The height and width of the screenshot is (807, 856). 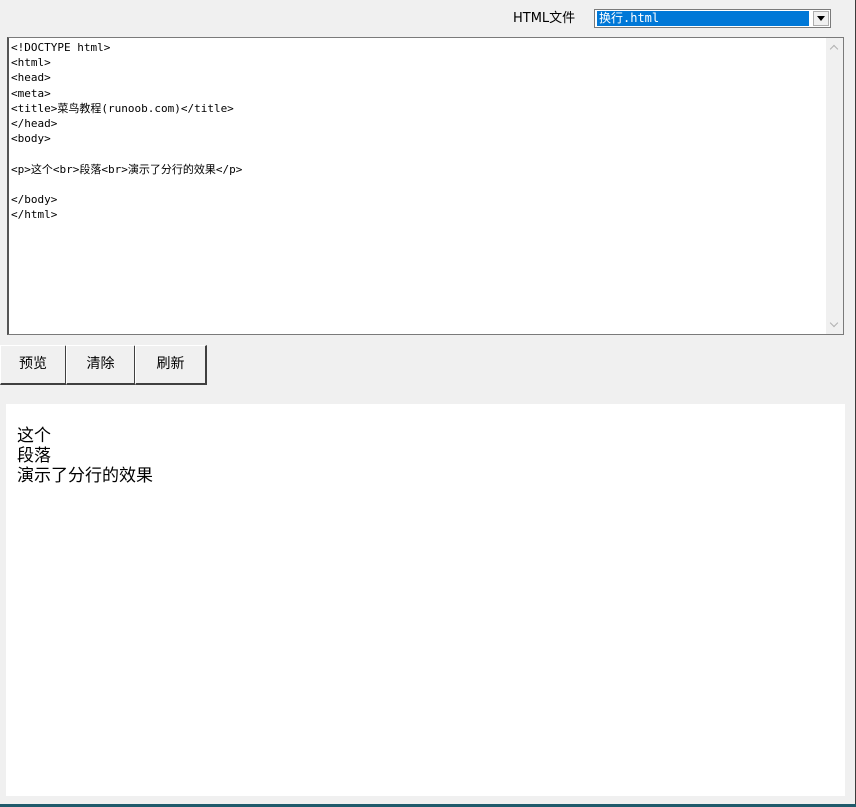 What do you see at coordinates (171, 365) in the screenshot?
I see `refresh-button: 刷新` at bounding box center [171, 365].